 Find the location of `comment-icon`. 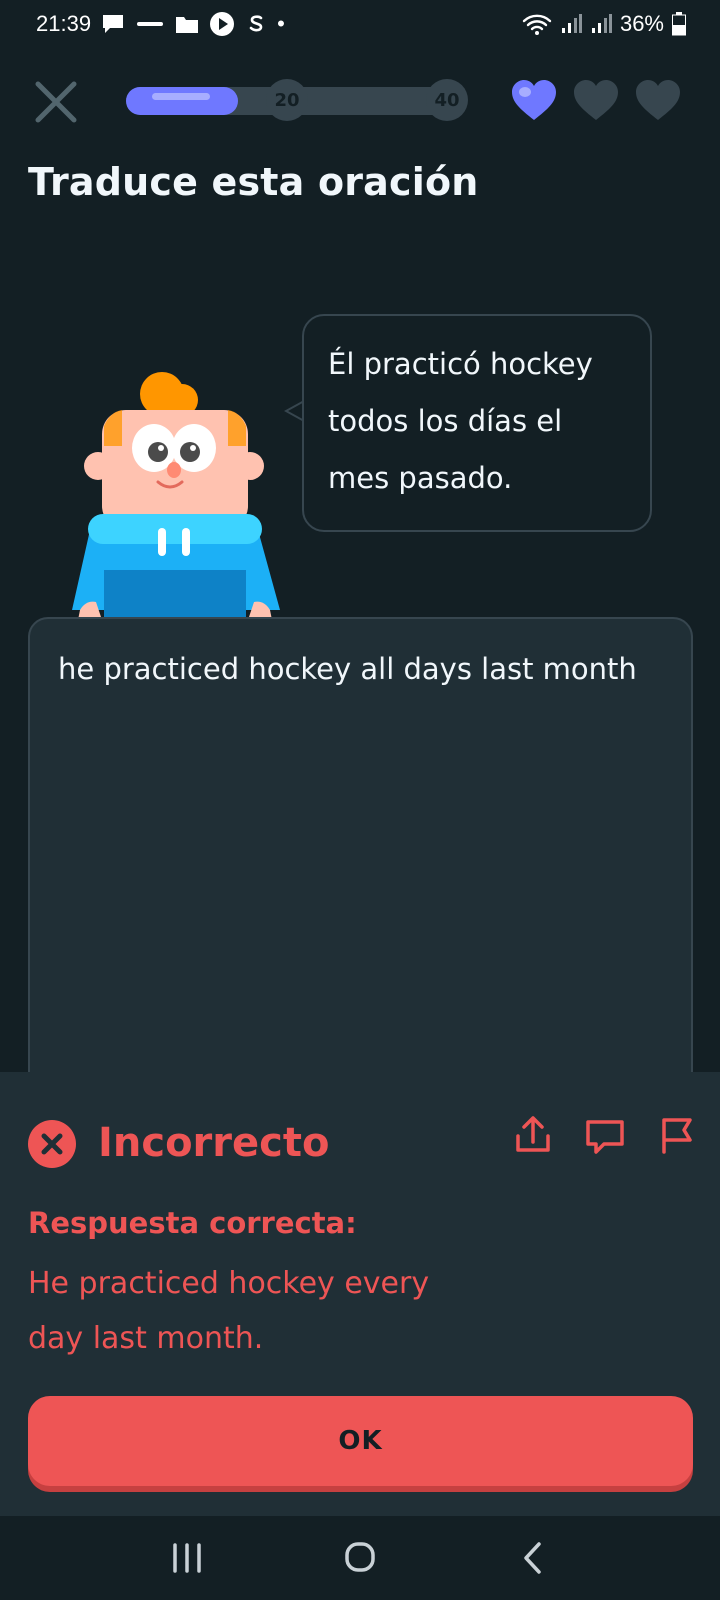

comment-icon is located at coordinates (605, 1135).